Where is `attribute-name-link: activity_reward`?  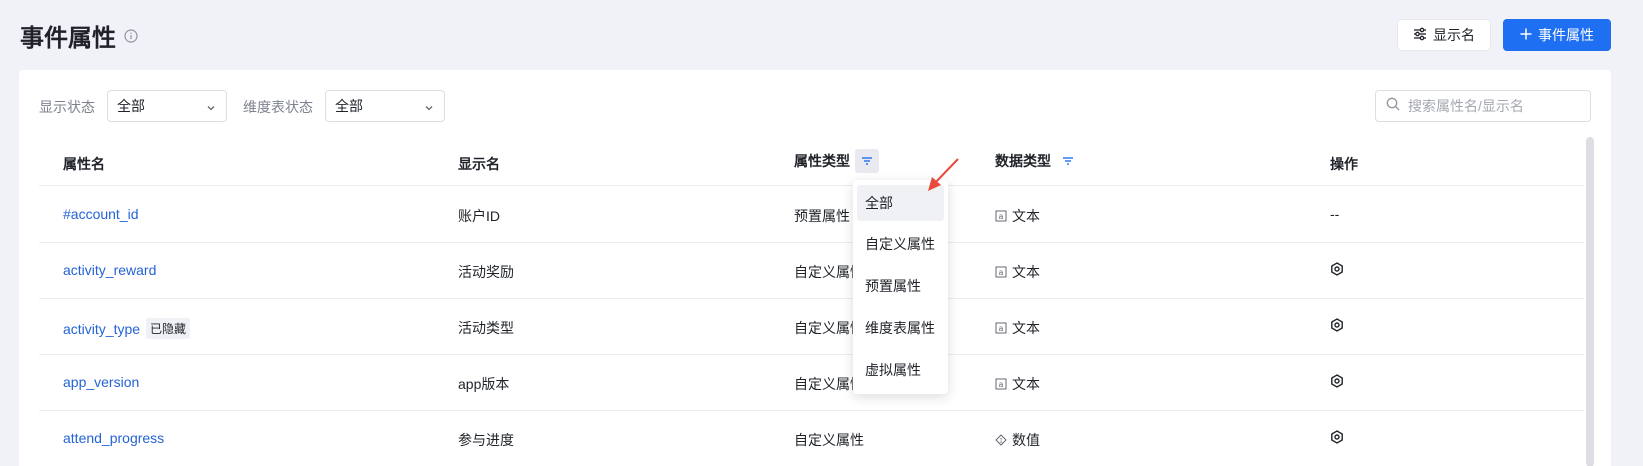
attribute-name-link: activity_reward is located at coordinates (109, 270).